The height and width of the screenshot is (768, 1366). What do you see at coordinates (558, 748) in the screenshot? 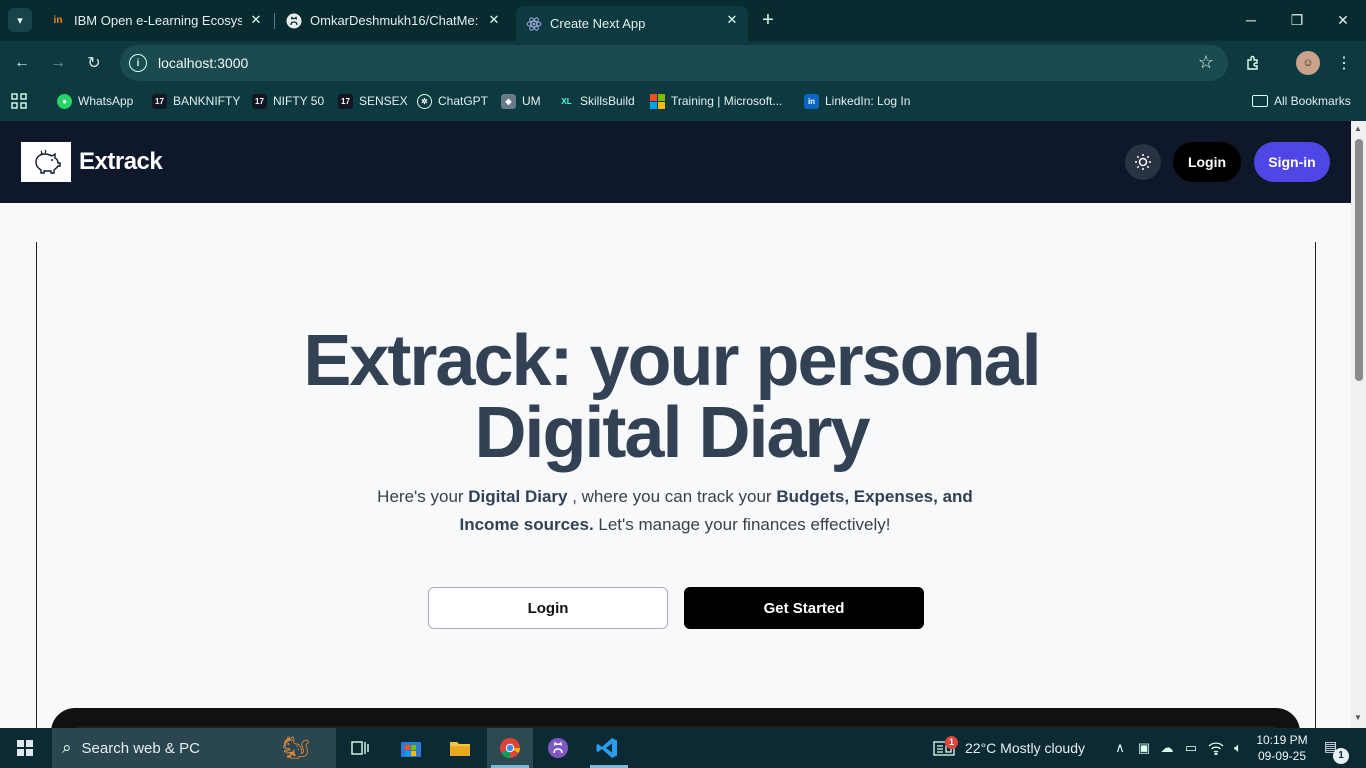
I see `github-desktop-icon` at bounding box center [558, 748].